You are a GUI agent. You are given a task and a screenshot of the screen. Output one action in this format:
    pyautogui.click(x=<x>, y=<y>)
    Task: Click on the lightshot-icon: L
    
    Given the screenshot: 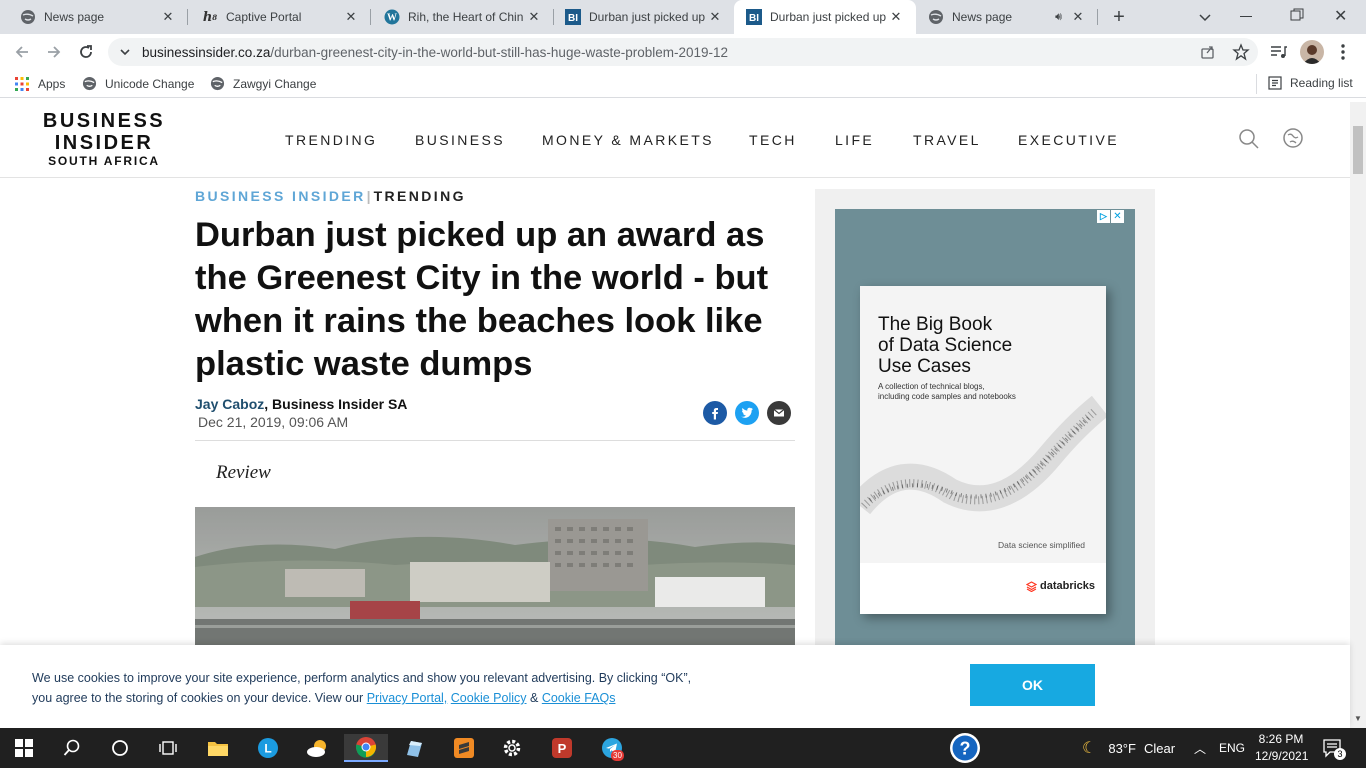 What is the action you would take?
    pyautogui.click(x=268, y=748)
    